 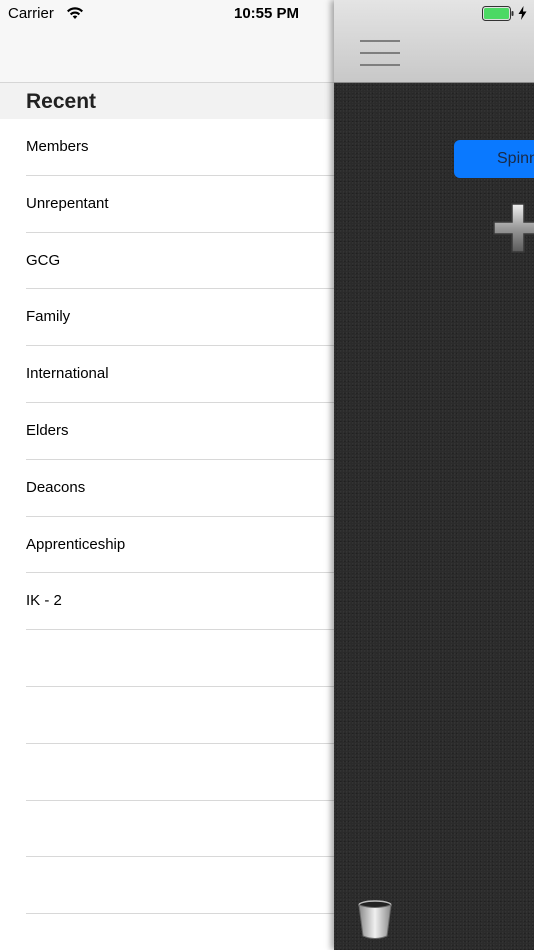 I want to click on list-item: Family, so click(x=167, y=318).